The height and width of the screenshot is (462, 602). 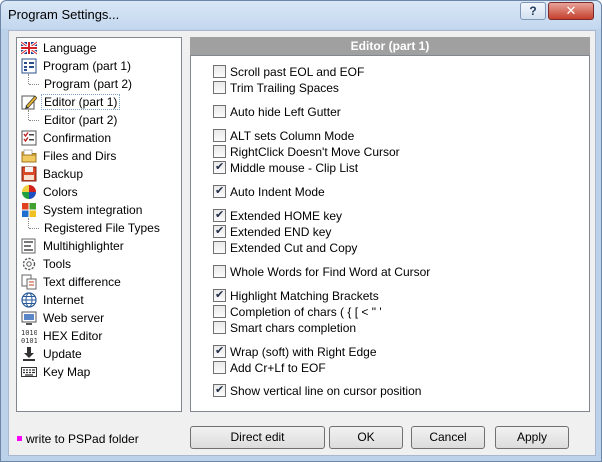 I want to click on panel-title: Editor (part 1), so click(x=390, y=46).